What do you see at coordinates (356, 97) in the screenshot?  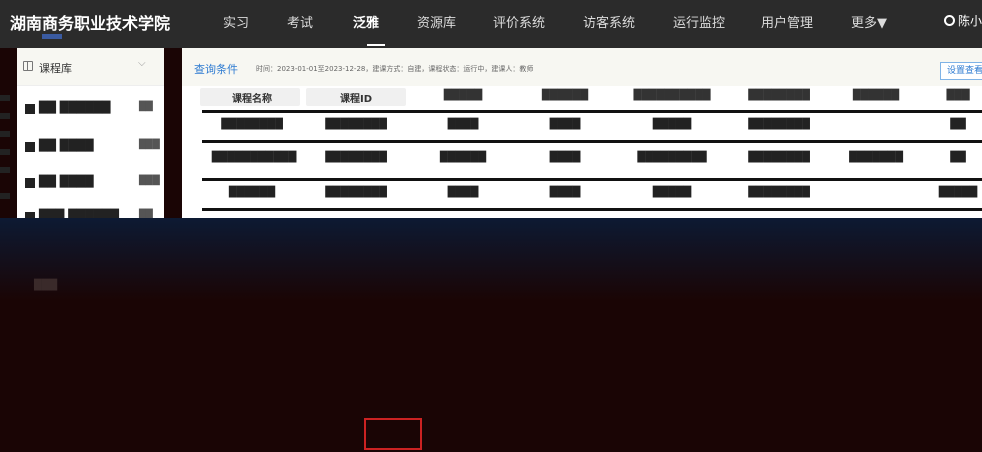 I see `column-header-course-id: 课程ID` at bounding box center [356, 97].